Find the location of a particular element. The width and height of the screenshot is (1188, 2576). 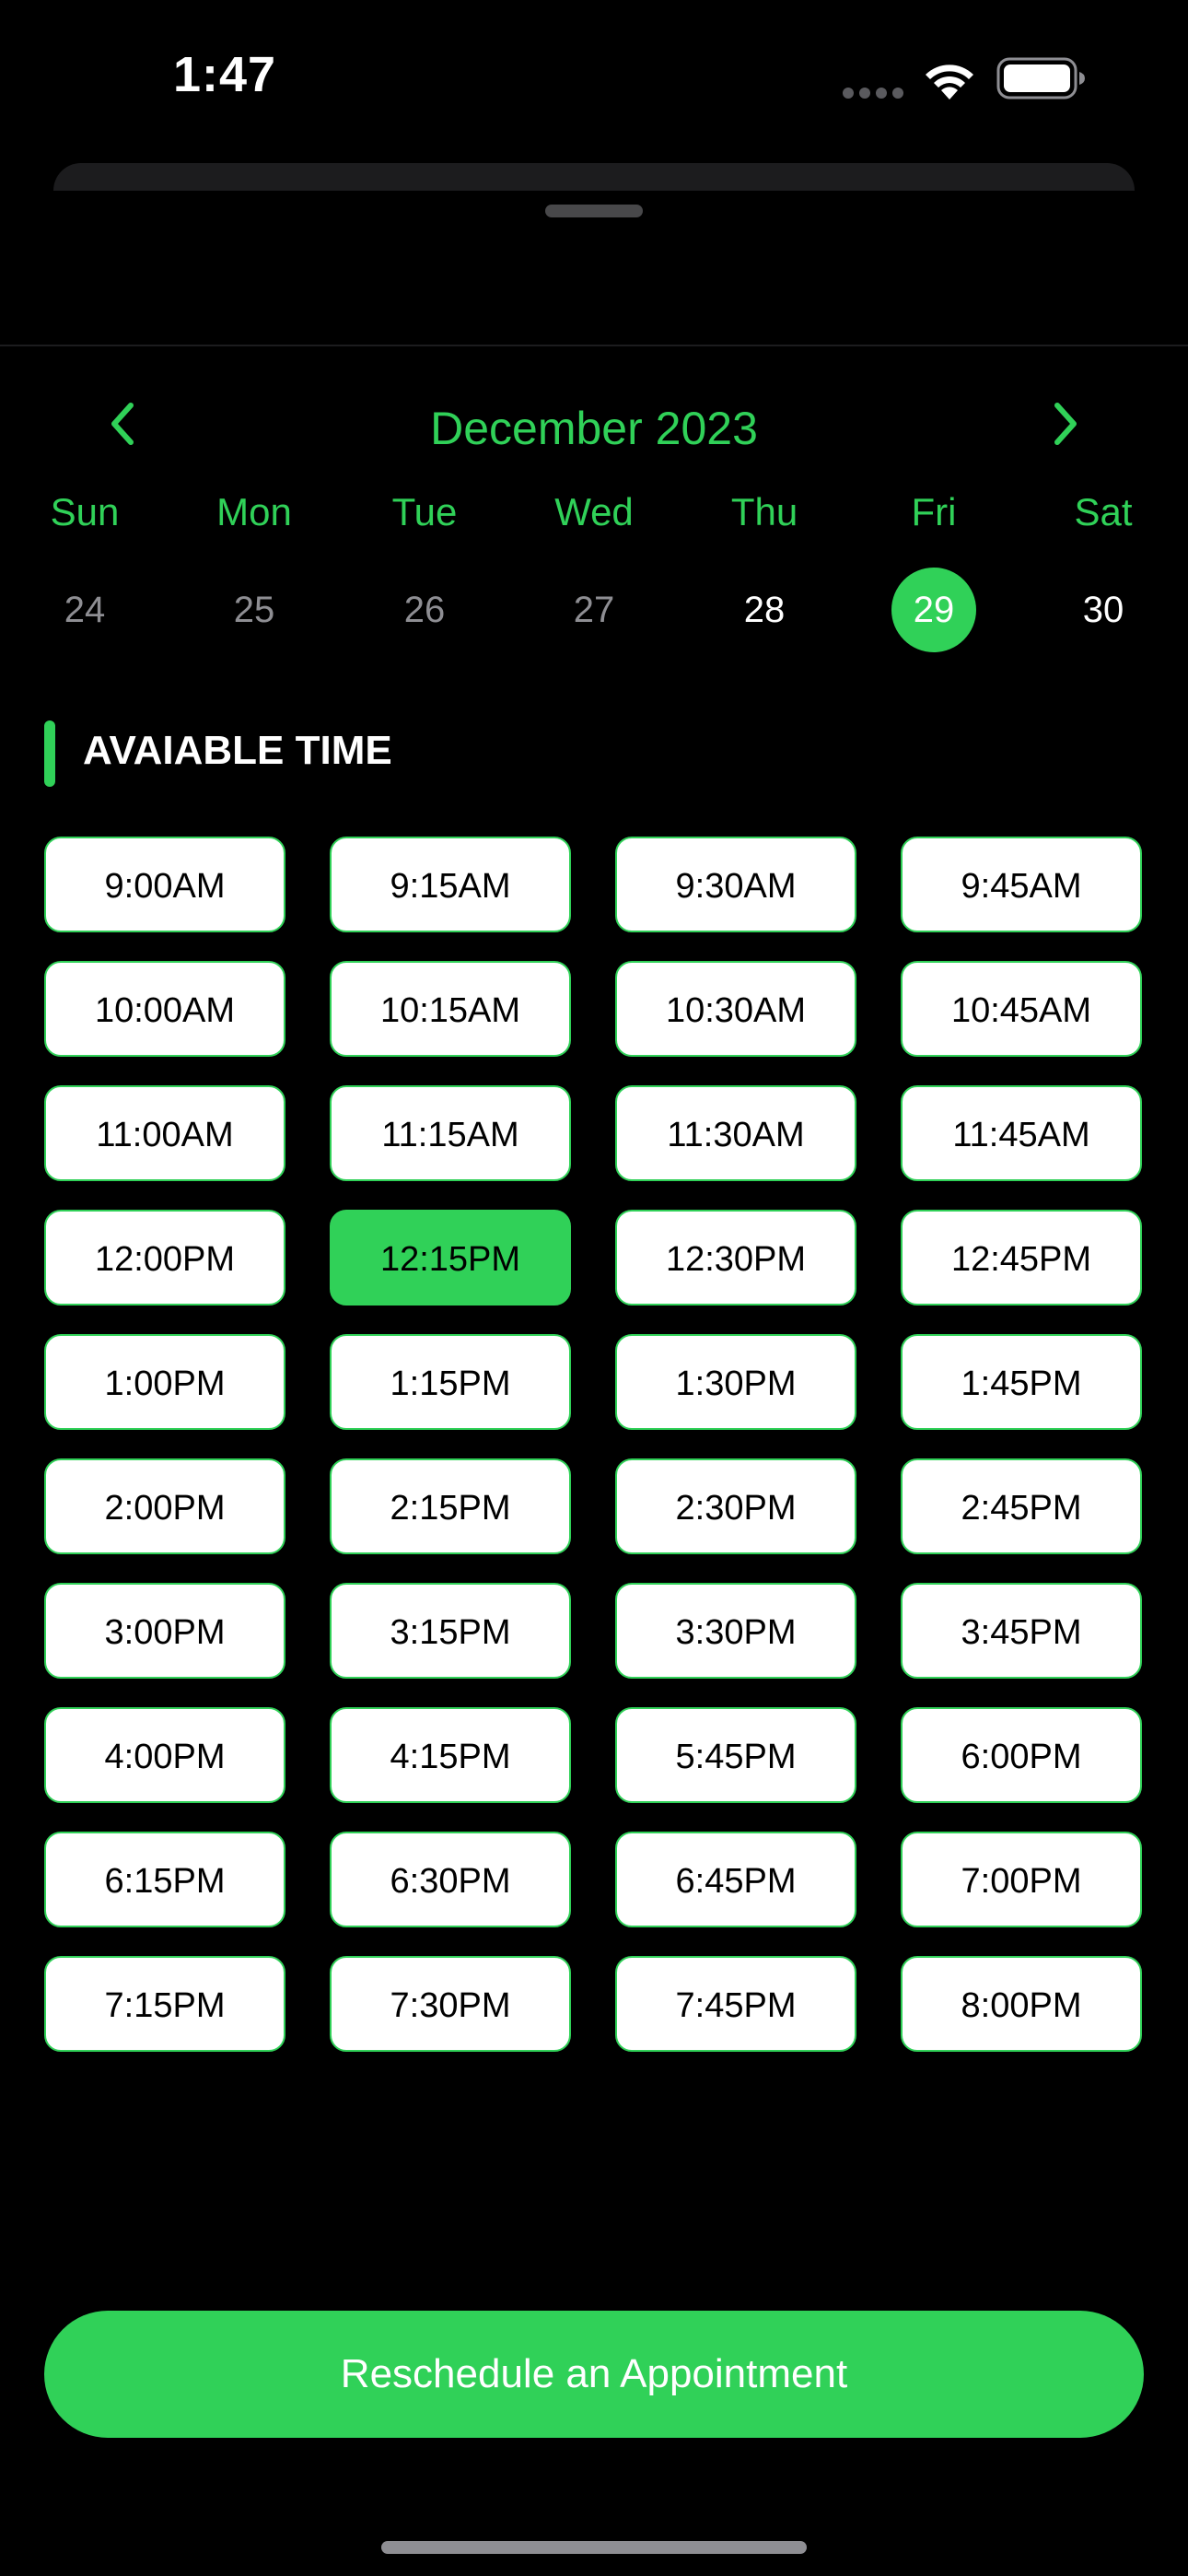

sheet-top-edge is located at coordinates (594, 177).